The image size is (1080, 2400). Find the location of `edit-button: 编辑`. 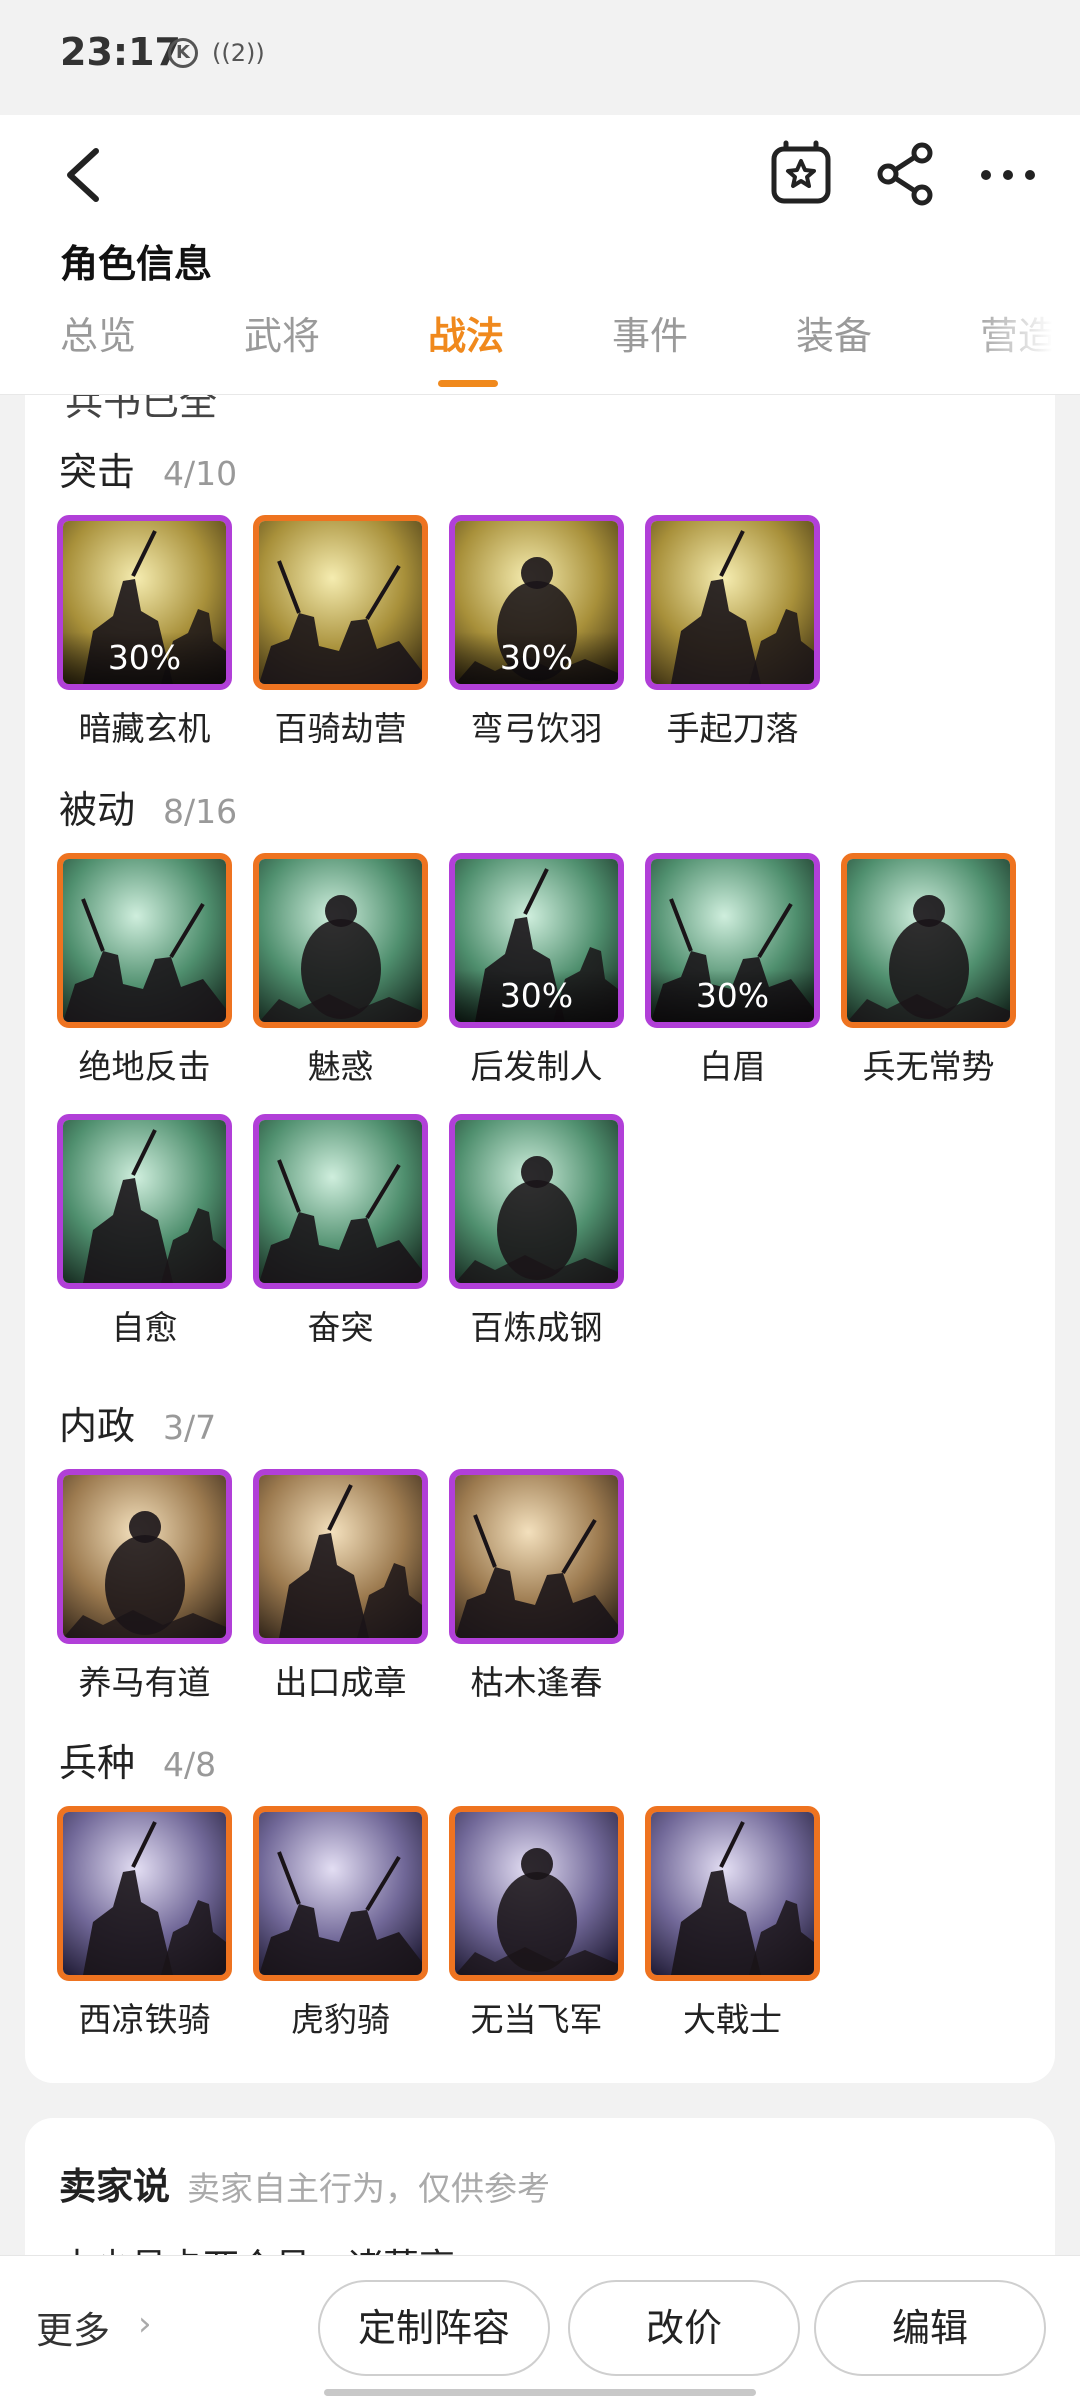

edit-button: 编辑 is located at coordinates (930, 2328).